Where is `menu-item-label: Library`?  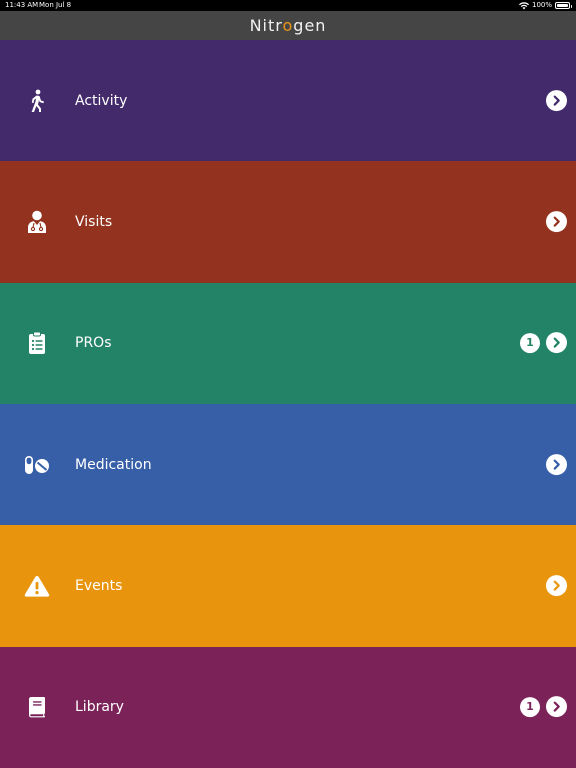
menu-item-label: Library is located at coordinates (99, 707).